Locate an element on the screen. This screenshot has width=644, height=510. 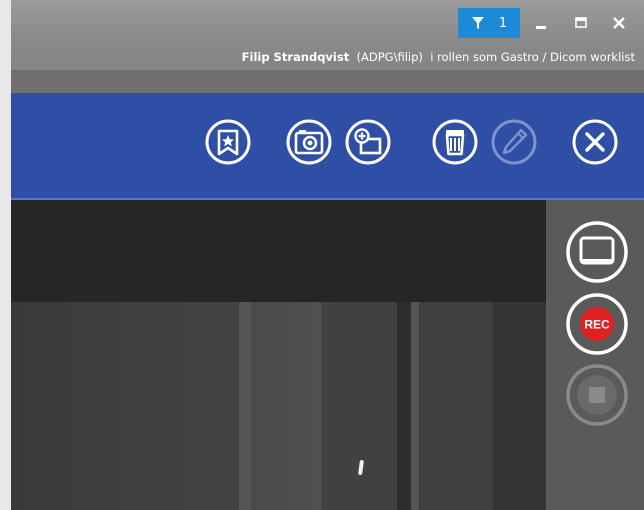
stop-icon is located at coordinates (597, 395).